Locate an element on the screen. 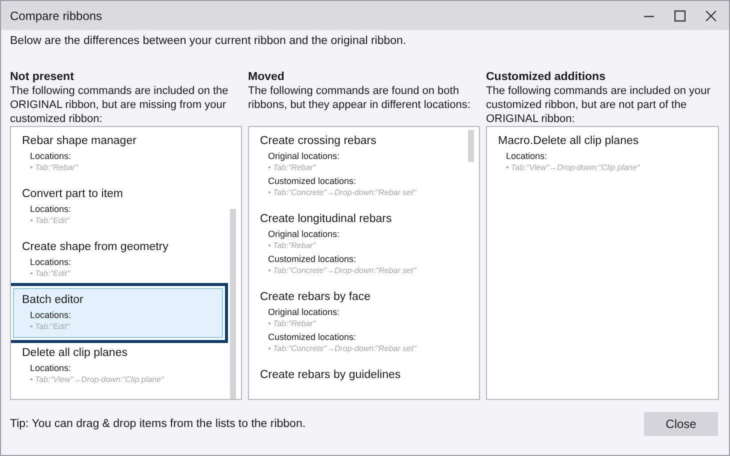  command-item: Rebar shape manager Locations: • Tab:"Rebar" is located at coordinates (118, 154).